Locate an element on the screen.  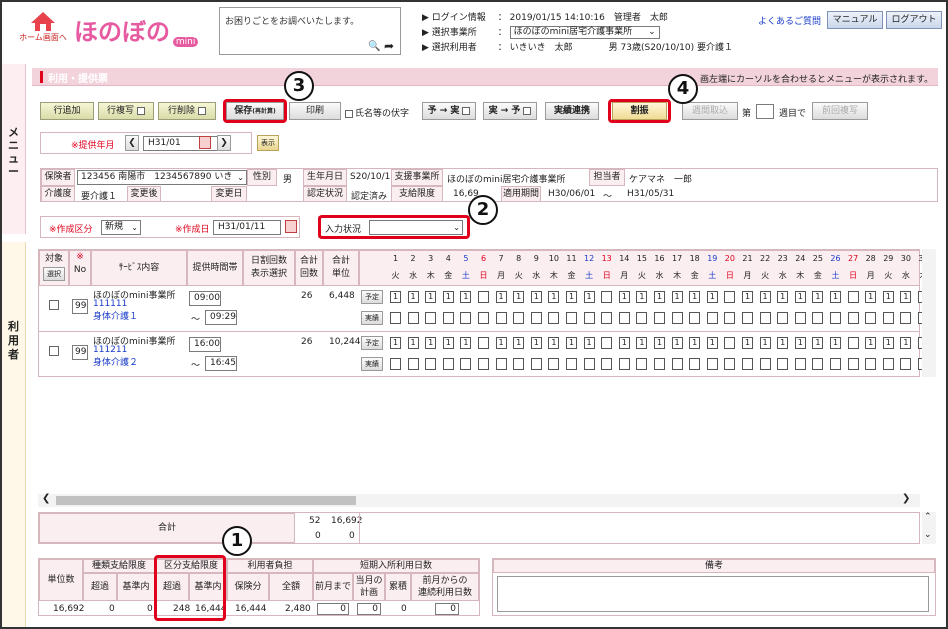
row-end-input: 16:45 is located at coordinates (221, 363).